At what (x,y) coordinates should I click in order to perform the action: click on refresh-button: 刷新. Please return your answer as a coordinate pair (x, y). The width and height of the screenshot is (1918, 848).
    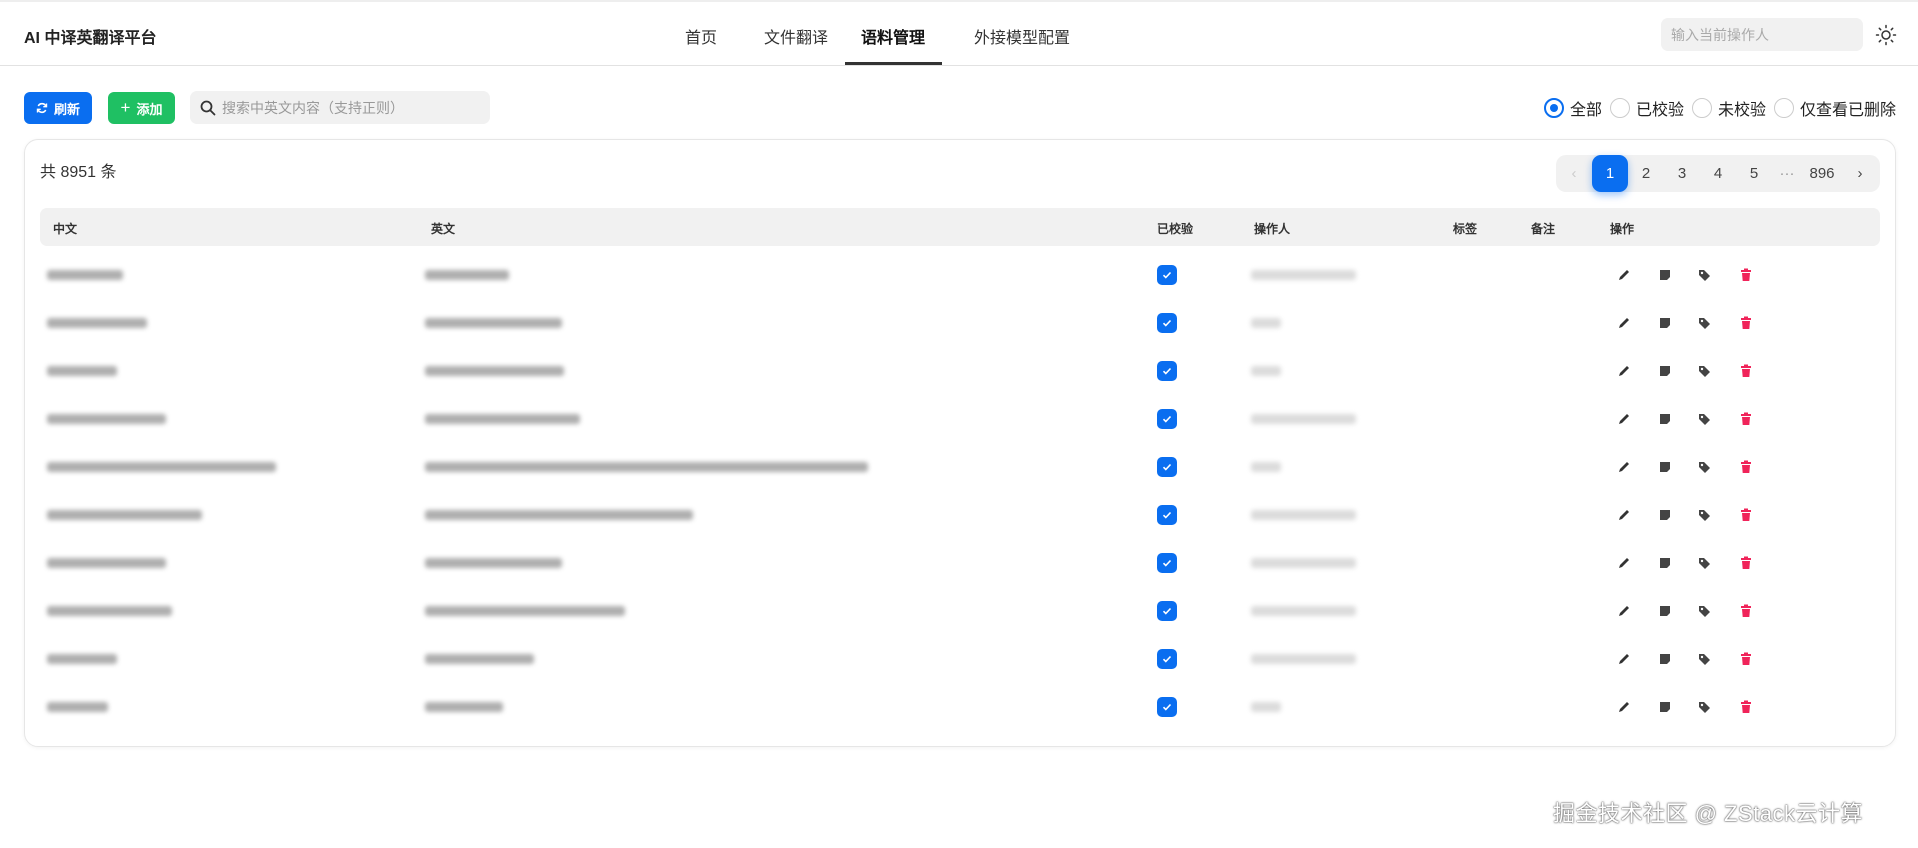
    Looking at the image, I should click on (58, 108).